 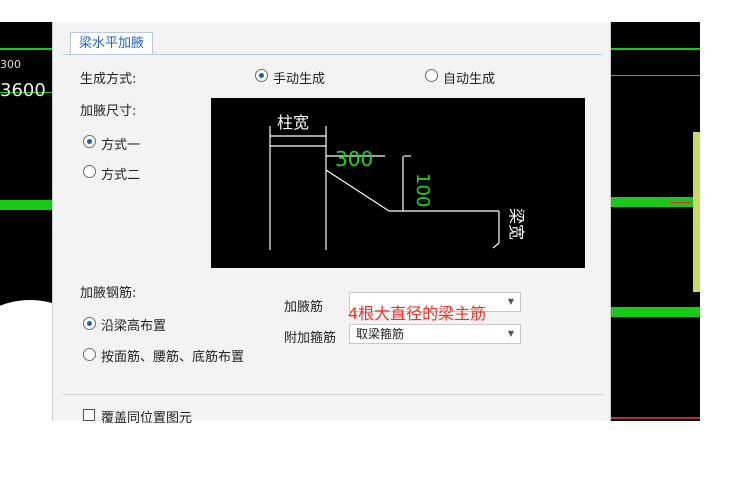 I want to click on tab-beam-horizontal-haunch: 梁水平加腋, so click(x=112, y=43).